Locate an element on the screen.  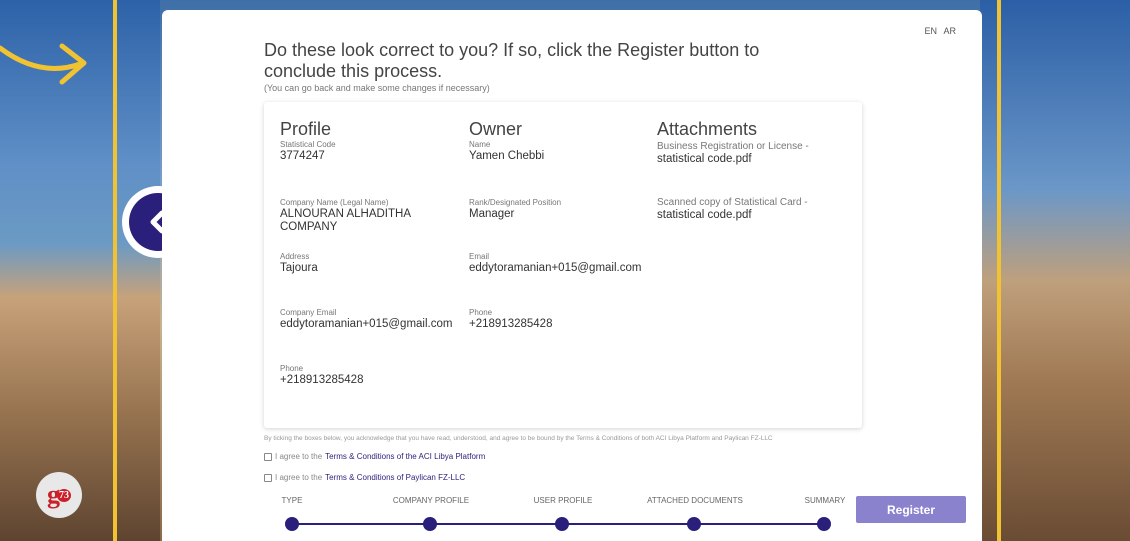
owner-phone-value: +218913285428 is located at coordinates (511, 324).